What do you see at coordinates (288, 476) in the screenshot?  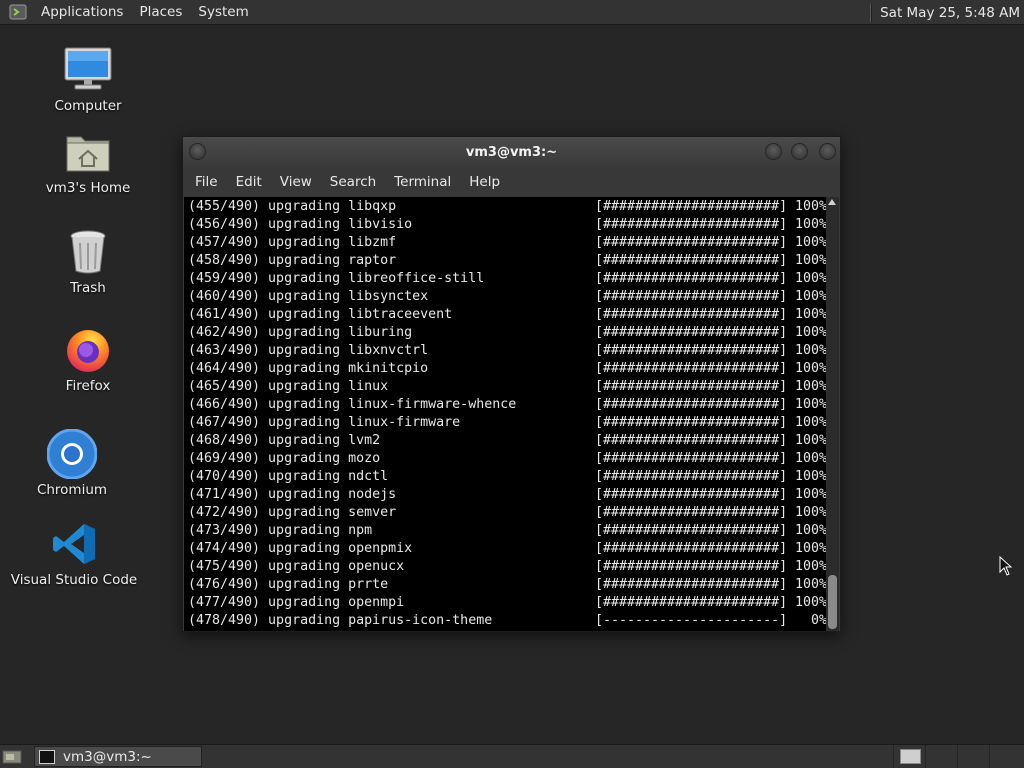 I see `terminal-line-text: (470/490) upgrading ndctl` at bounding box center [288, 476].